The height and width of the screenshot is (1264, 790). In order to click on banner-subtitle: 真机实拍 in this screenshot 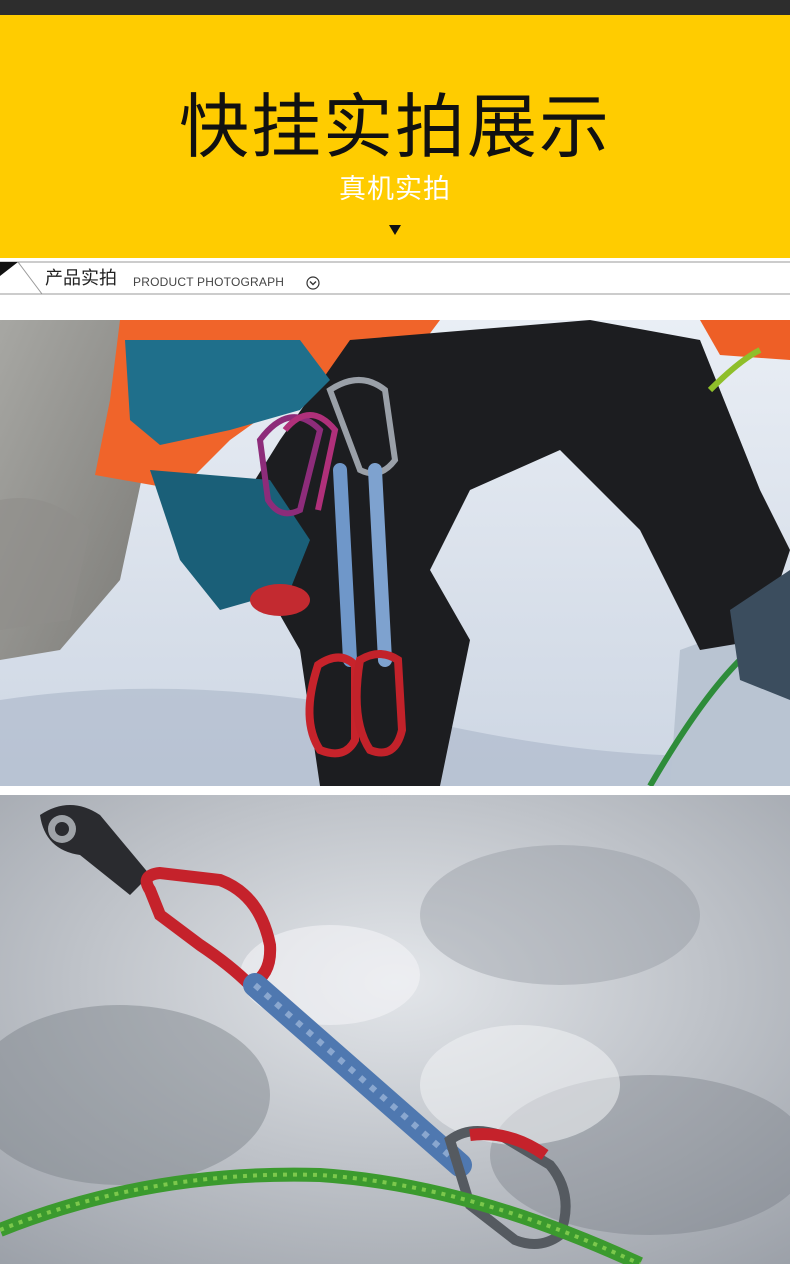, I will do `click(395, 189)`.